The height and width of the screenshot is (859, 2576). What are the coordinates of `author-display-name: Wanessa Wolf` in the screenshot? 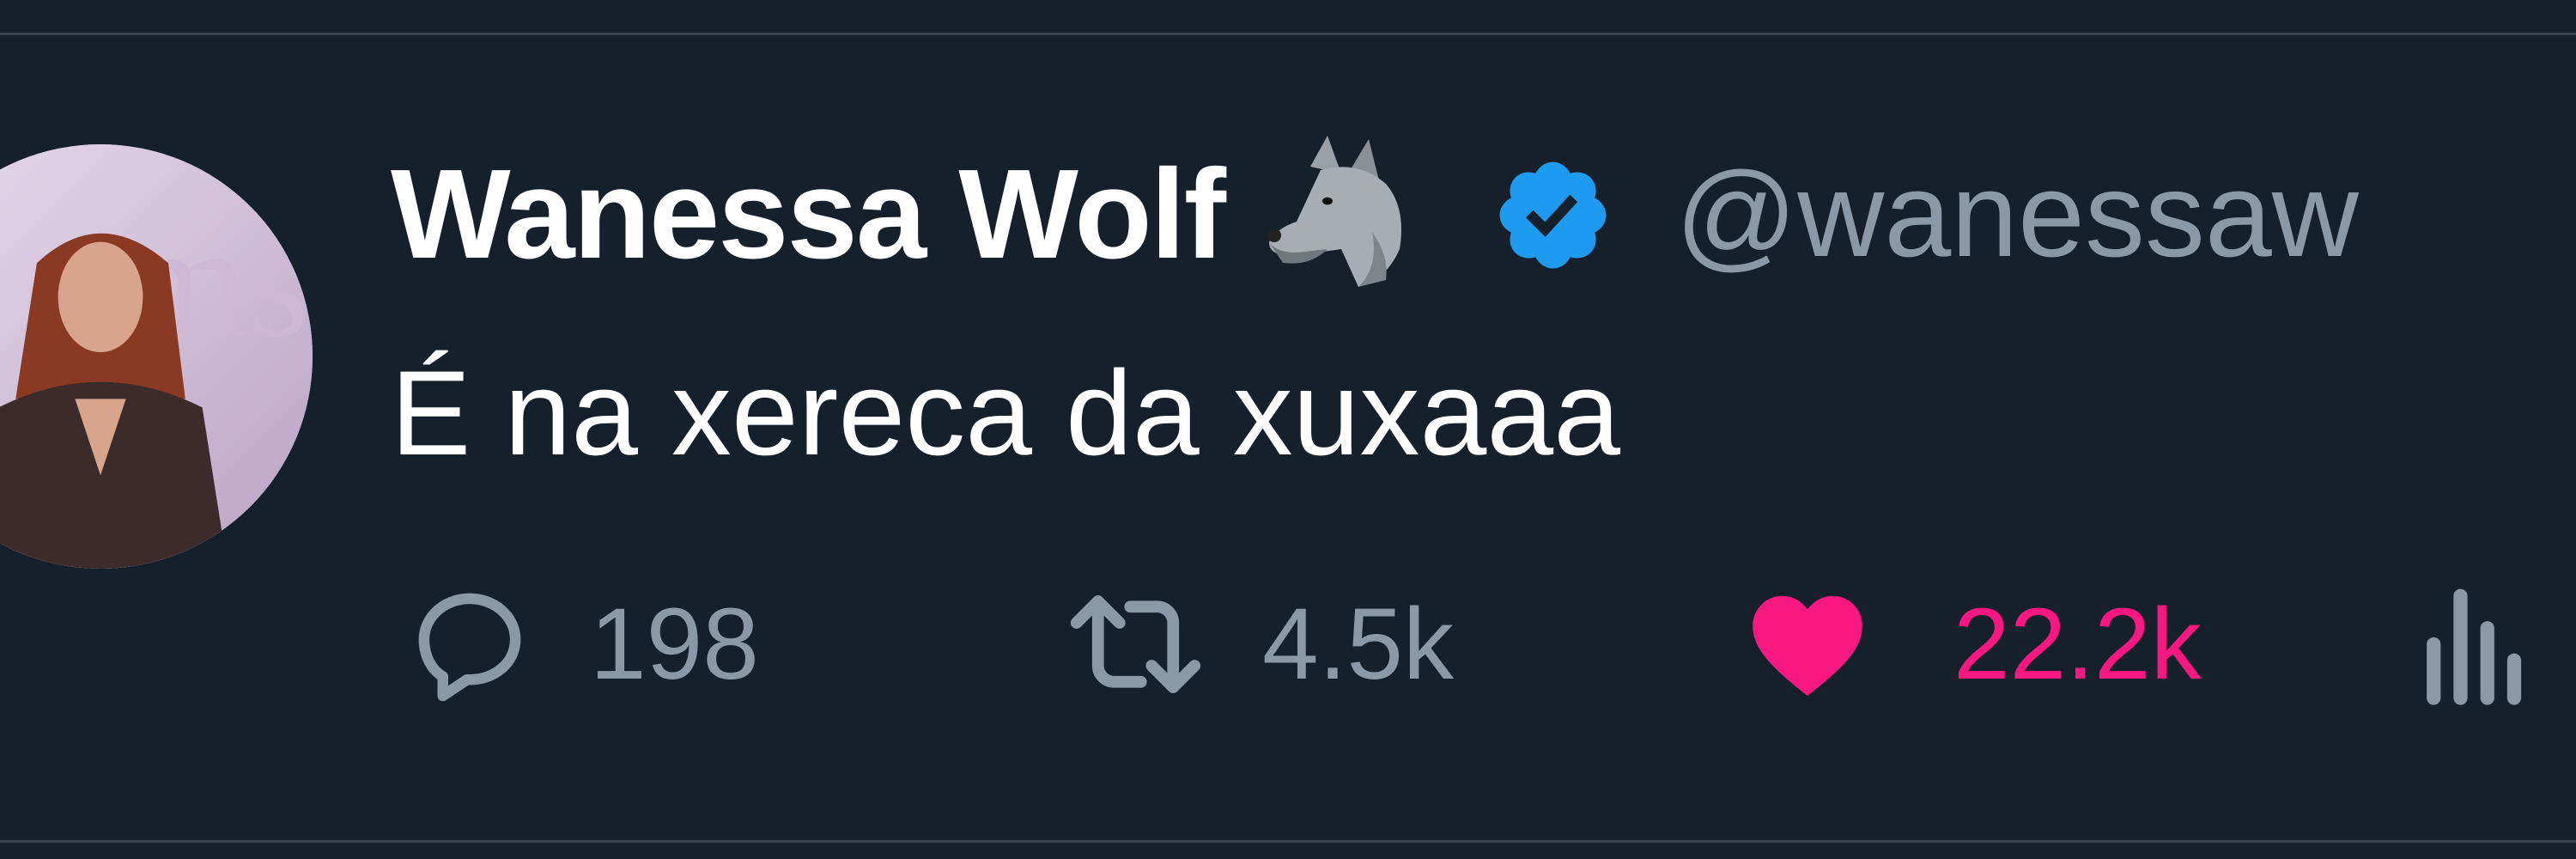 It's located at (808, 215).